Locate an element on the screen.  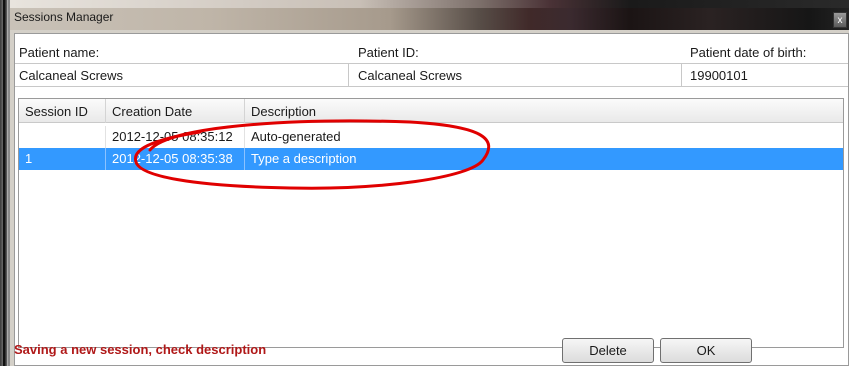
column-header-creation-date: Creation Date is located at coordinates (175, 111).